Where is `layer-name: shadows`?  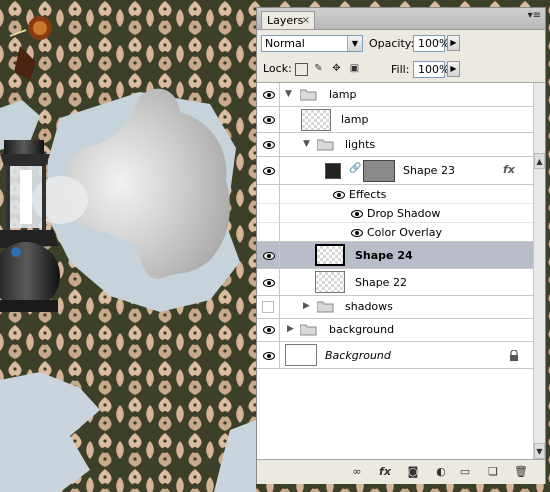
layer-name: shadows is located at coordinates (369, 306).